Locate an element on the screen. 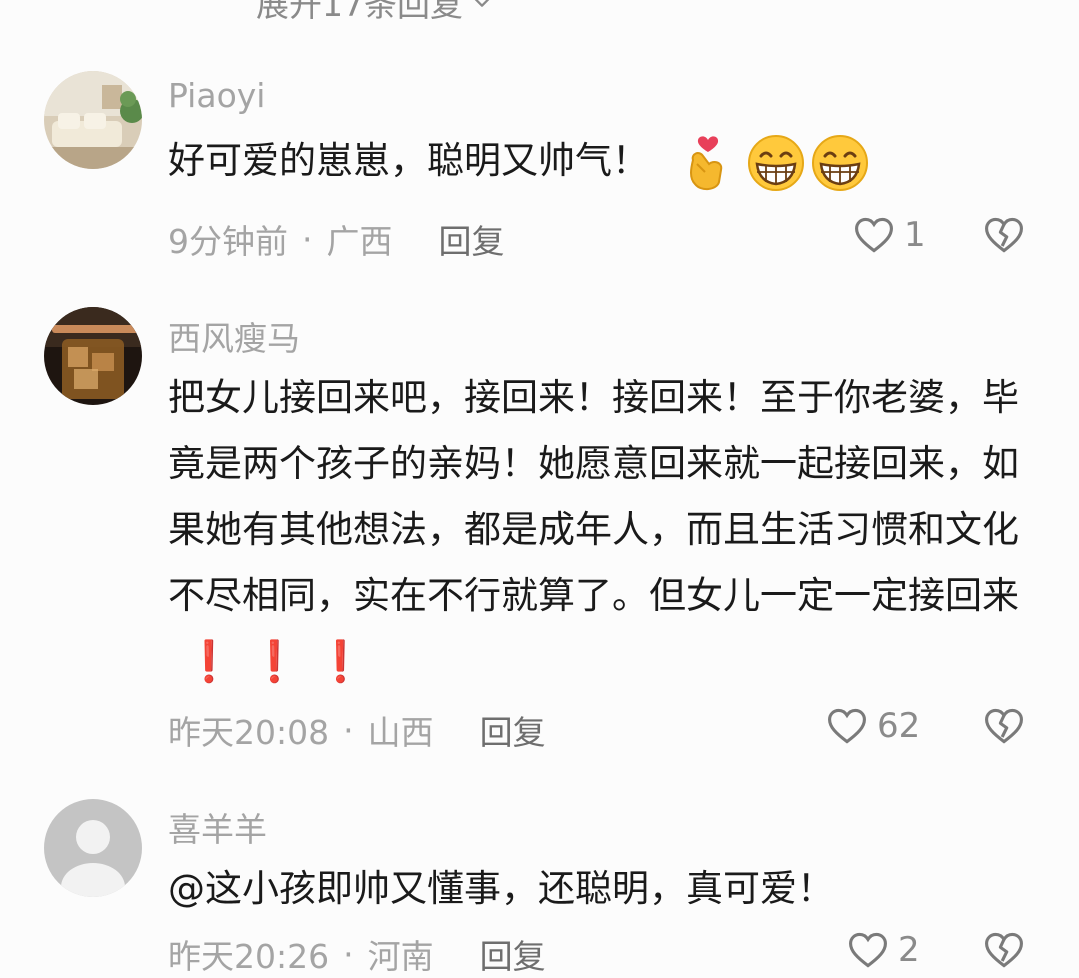  like-count: 1 is located at coordinates (915, 235).